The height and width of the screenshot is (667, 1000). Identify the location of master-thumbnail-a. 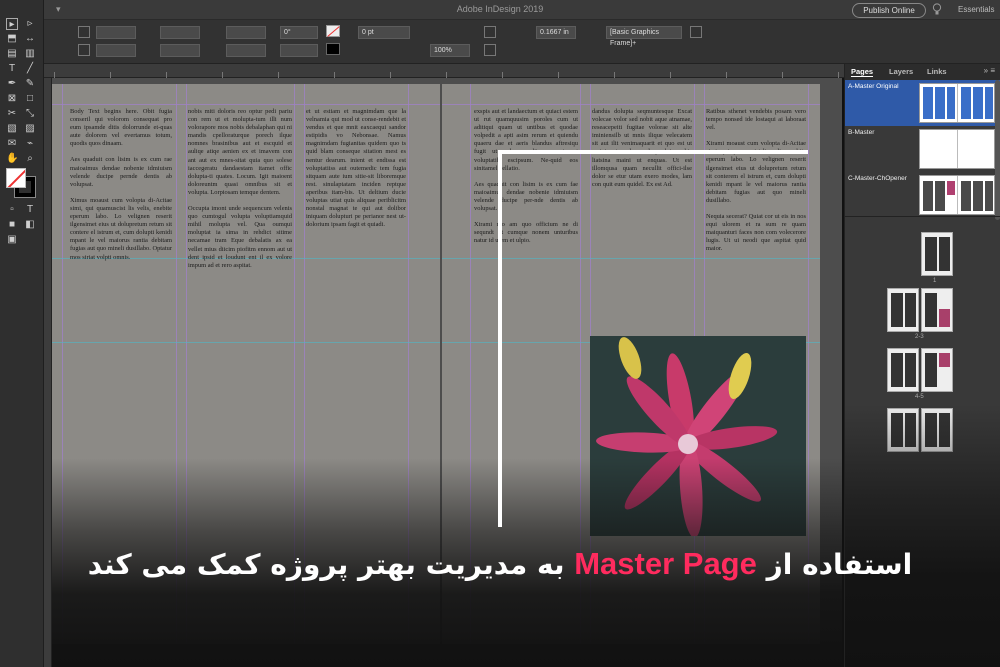
(957, 103).